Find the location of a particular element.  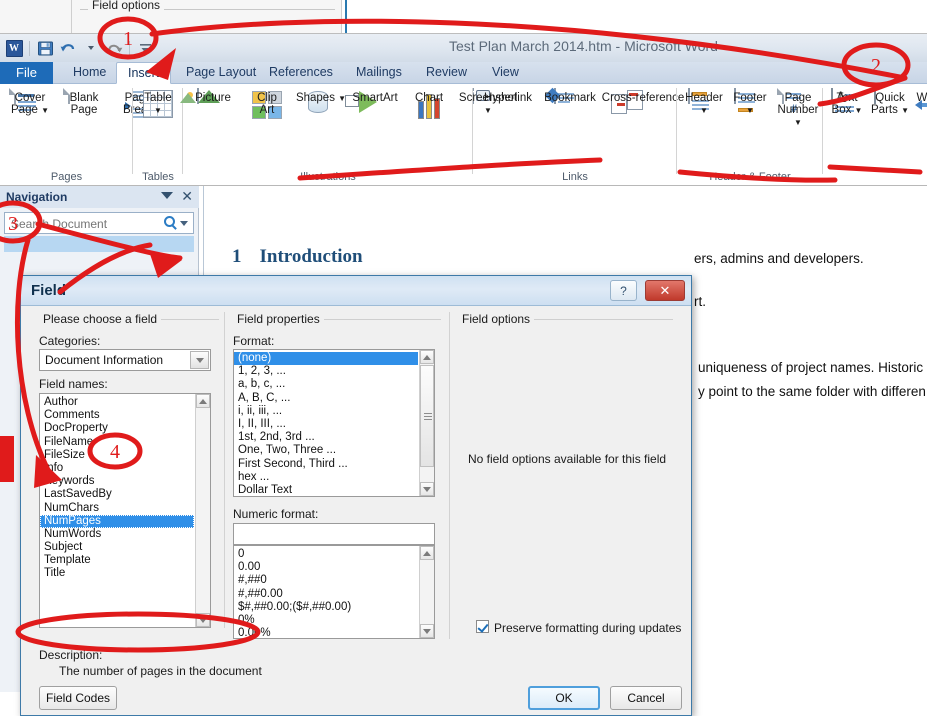

list-item: 0.00 is located at coordinates (326, 567).